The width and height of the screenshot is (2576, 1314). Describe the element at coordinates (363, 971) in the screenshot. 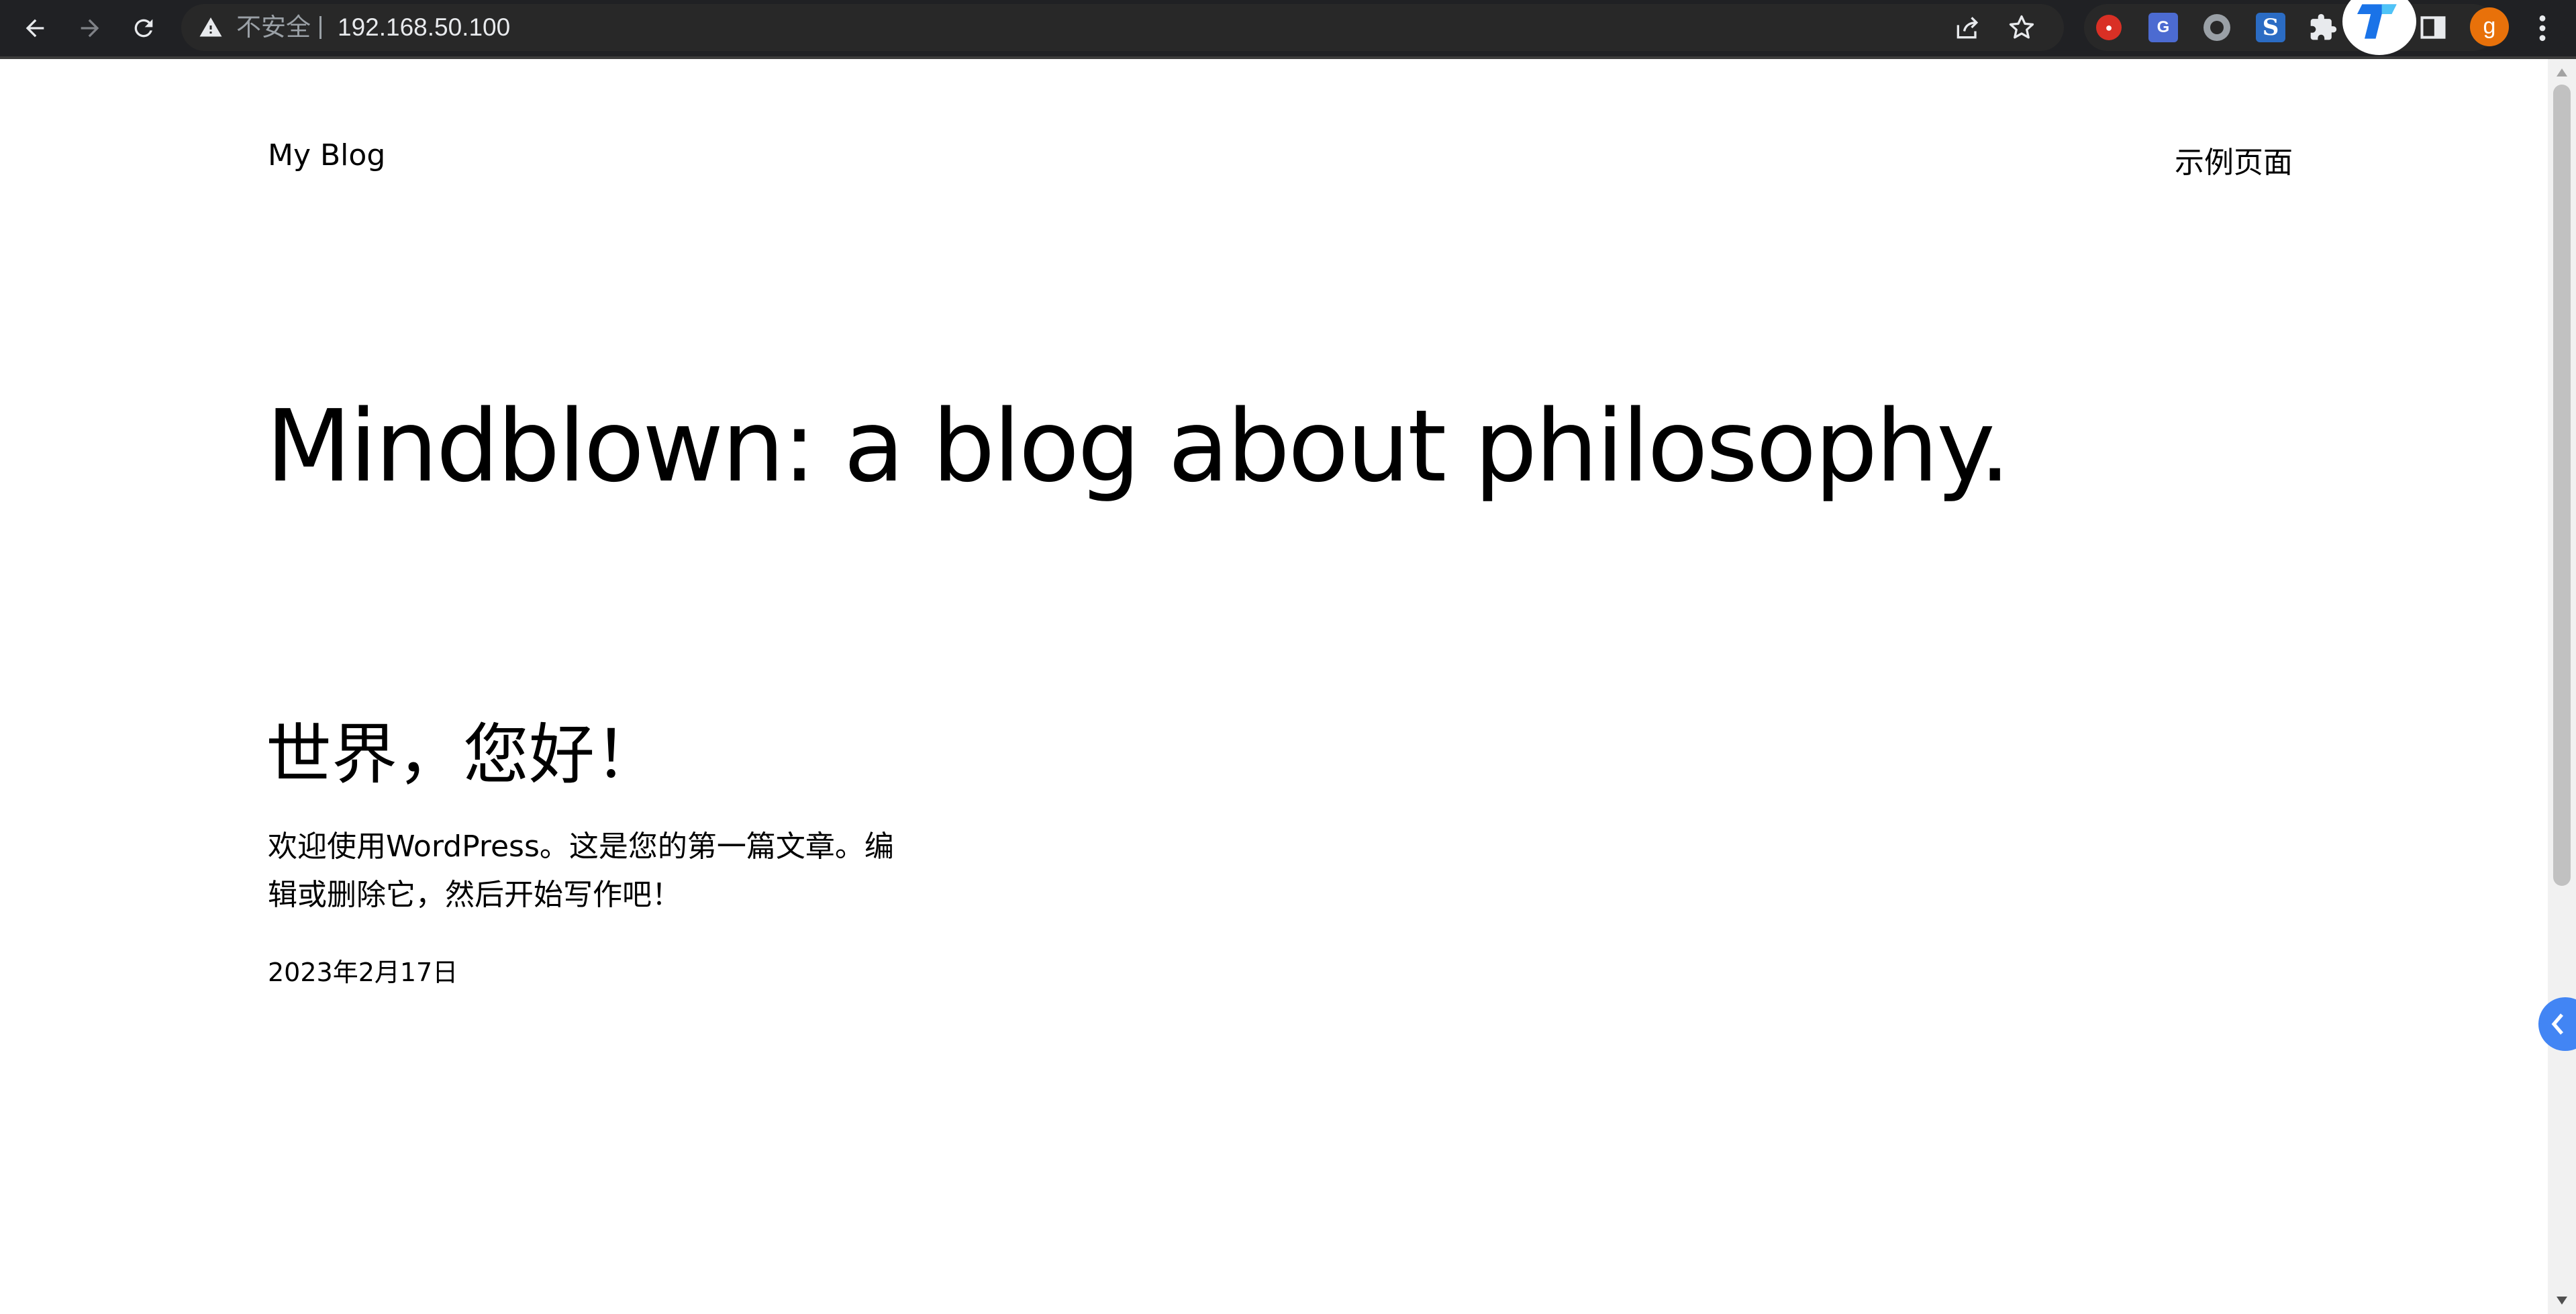

I see `post-date: 2023年2月17日` at that location.